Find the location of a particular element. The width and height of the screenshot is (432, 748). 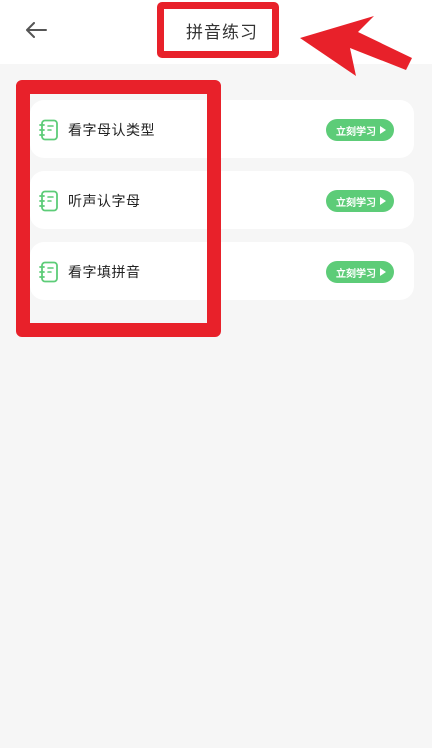

back-button is located at coordinates (36, 30).